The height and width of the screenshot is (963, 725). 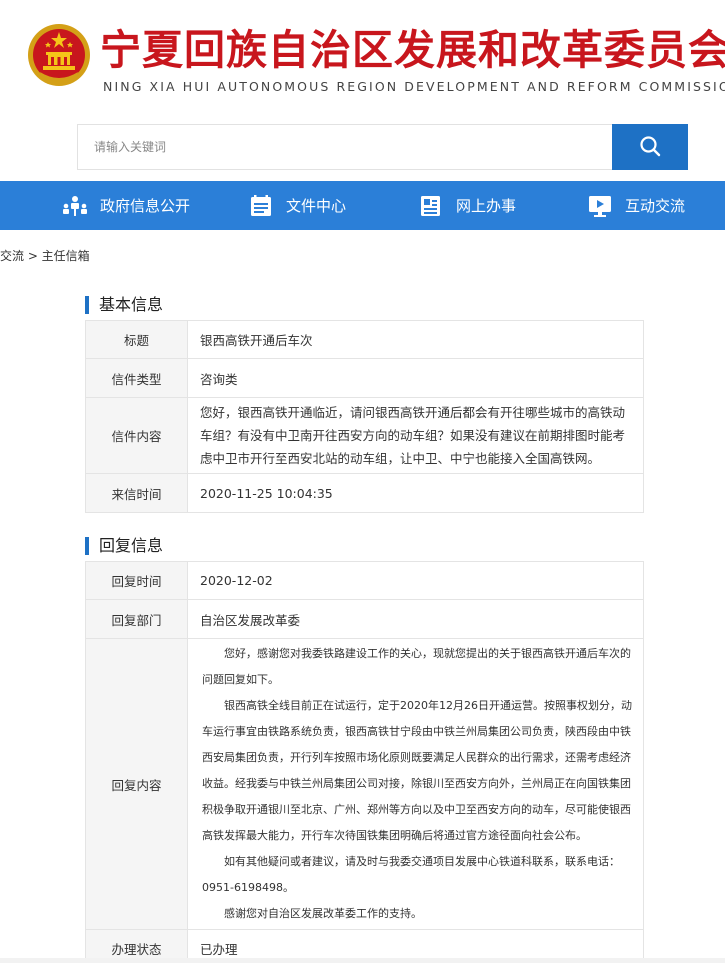 I want to click on search-icon, so click(x=650, y=147).